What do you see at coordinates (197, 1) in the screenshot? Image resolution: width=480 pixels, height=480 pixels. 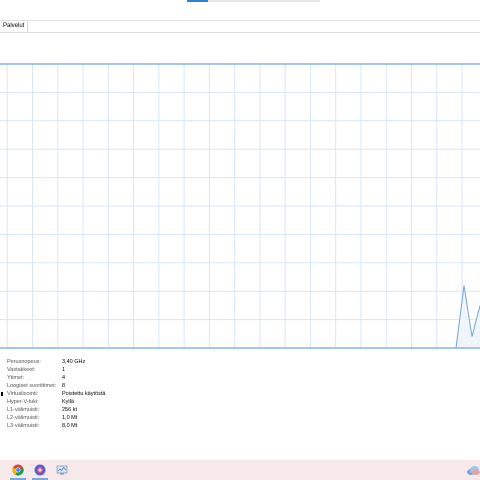 I see `active-tab-indicator` at bounding box center [197, 1].